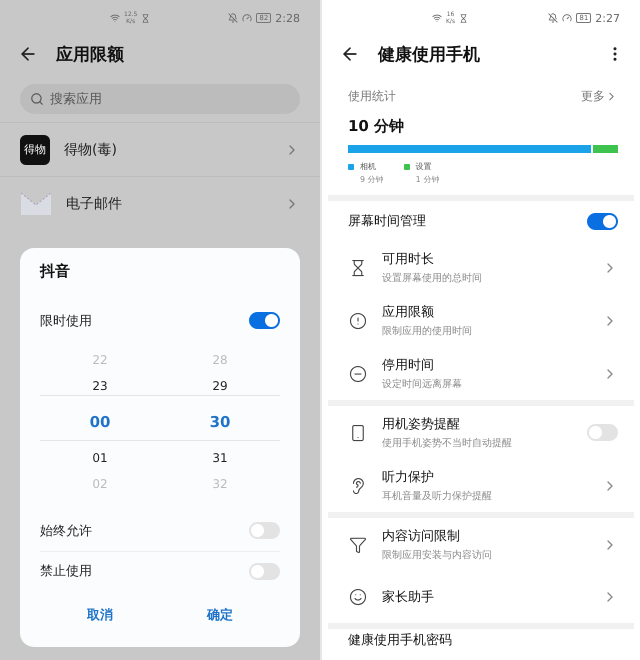  Describe the element at coordinates (66, 321) in the screenshot. I see `setting-label: 限时使用` at that location.